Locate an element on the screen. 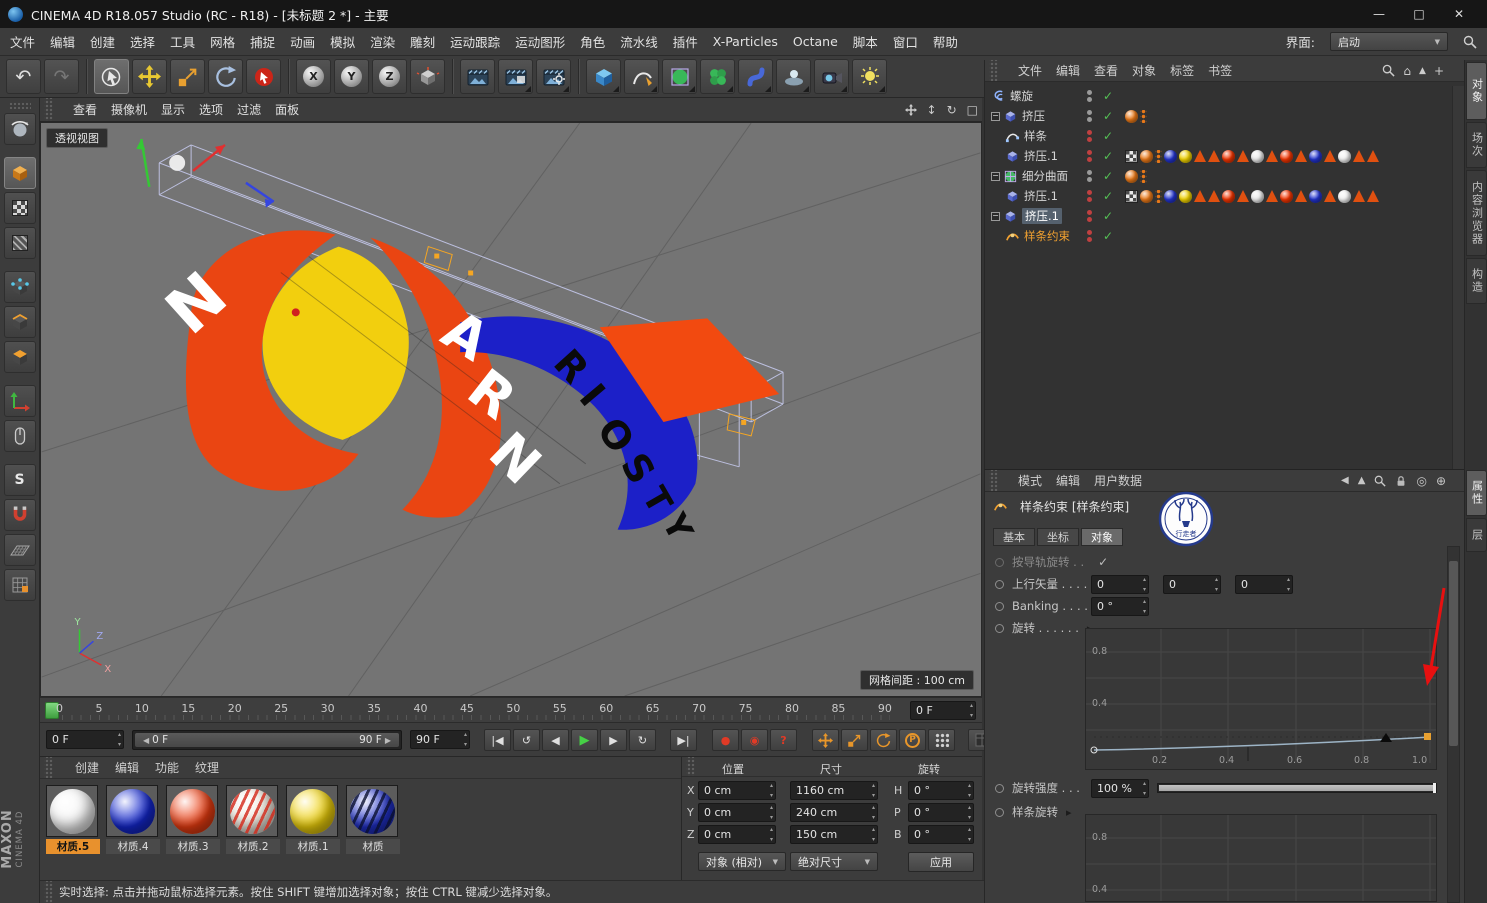  menu-file: 文件 is located at coordinates (22, 41).